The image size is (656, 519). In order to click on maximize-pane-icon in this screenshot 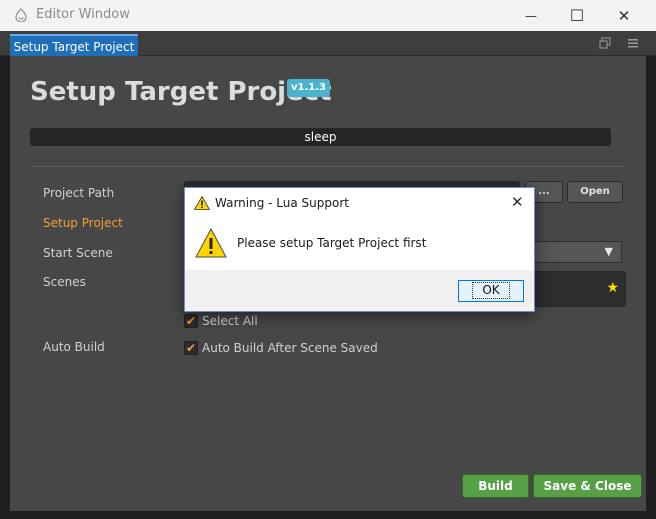, I will do `click(605, 44)`.